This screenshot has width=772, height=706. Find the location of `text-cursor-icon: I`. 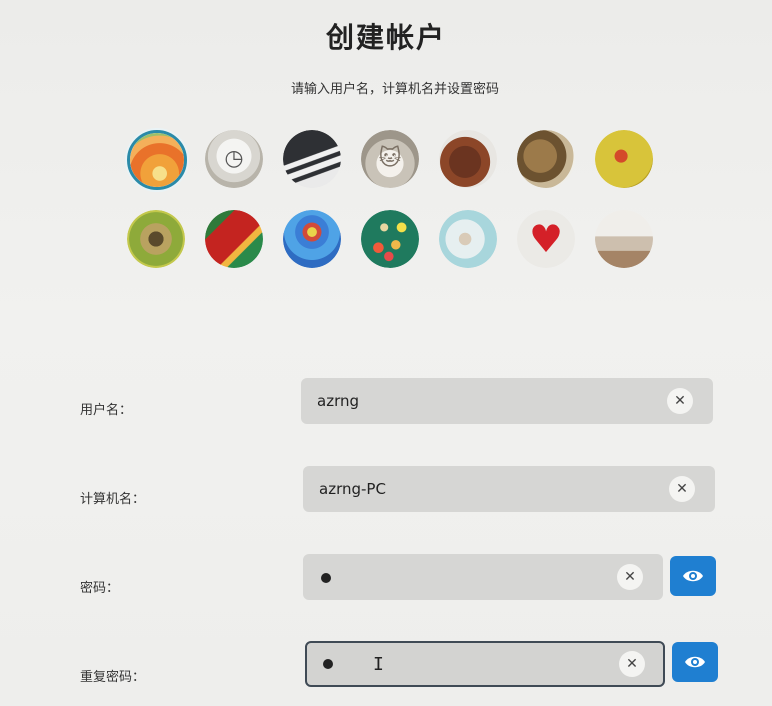

text-cursor-icon: I is located at coordinates (378, 664).